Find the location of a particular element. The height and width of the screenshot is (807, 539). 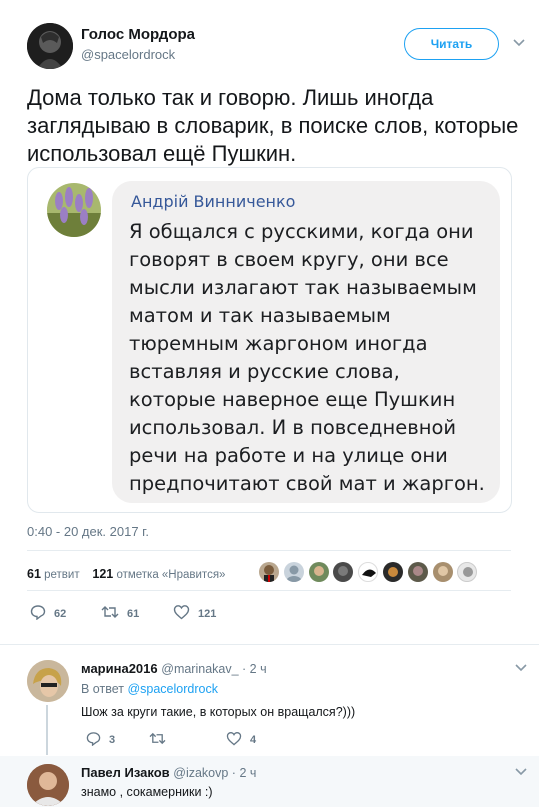

author-avatar is located at coordinates (50, 46).